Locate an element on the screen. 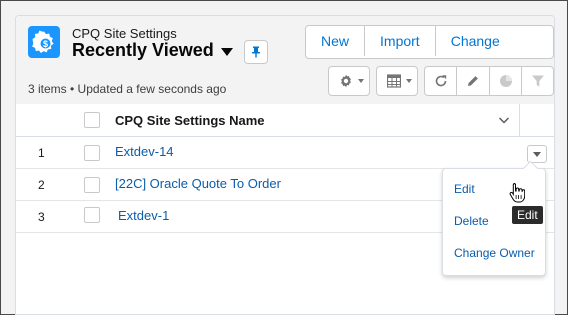 The width and height of the screenshot is (568, 315). edit-pencil-icon is located at coordinates (473, 81).